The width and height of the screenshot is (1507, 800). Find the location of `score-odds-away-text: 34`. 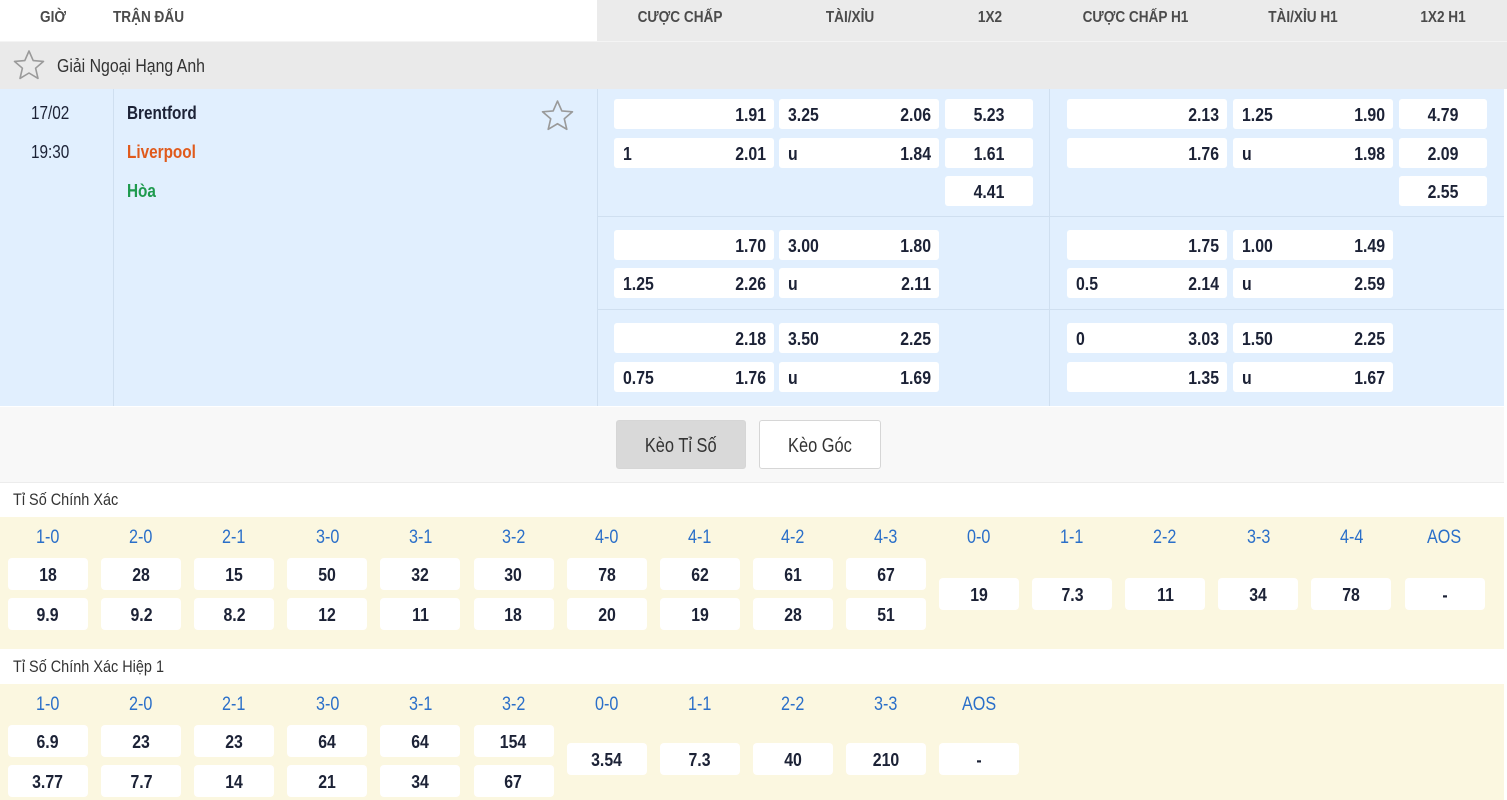

score-odds-away-text: 34 is located at coordinates (420, 782).